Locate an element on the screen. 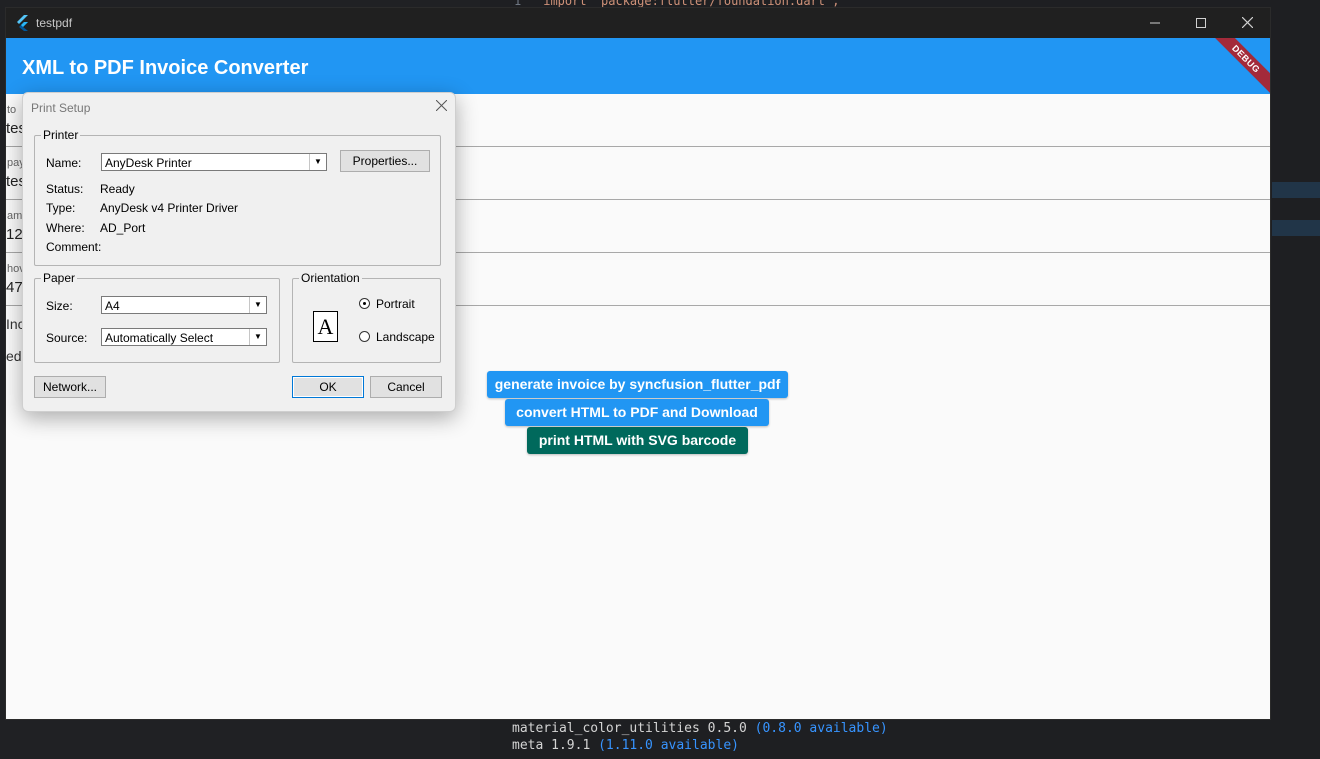 The width and height of the screenshot is (1320, 759). ok-button: OK is located at coordinates (328, 387).